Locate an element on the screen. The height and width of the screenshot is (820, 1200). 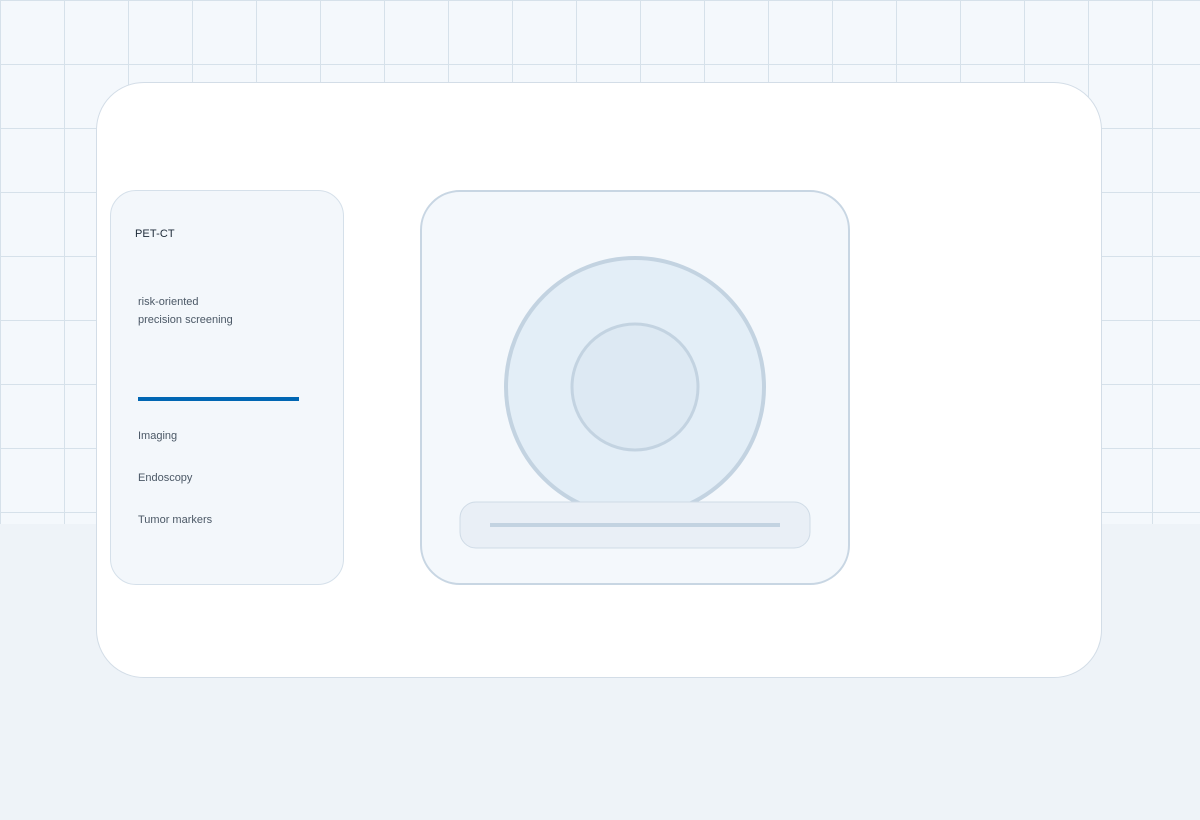
category-tumor-markers: Tumor markers is located at coordinates (175, 520).